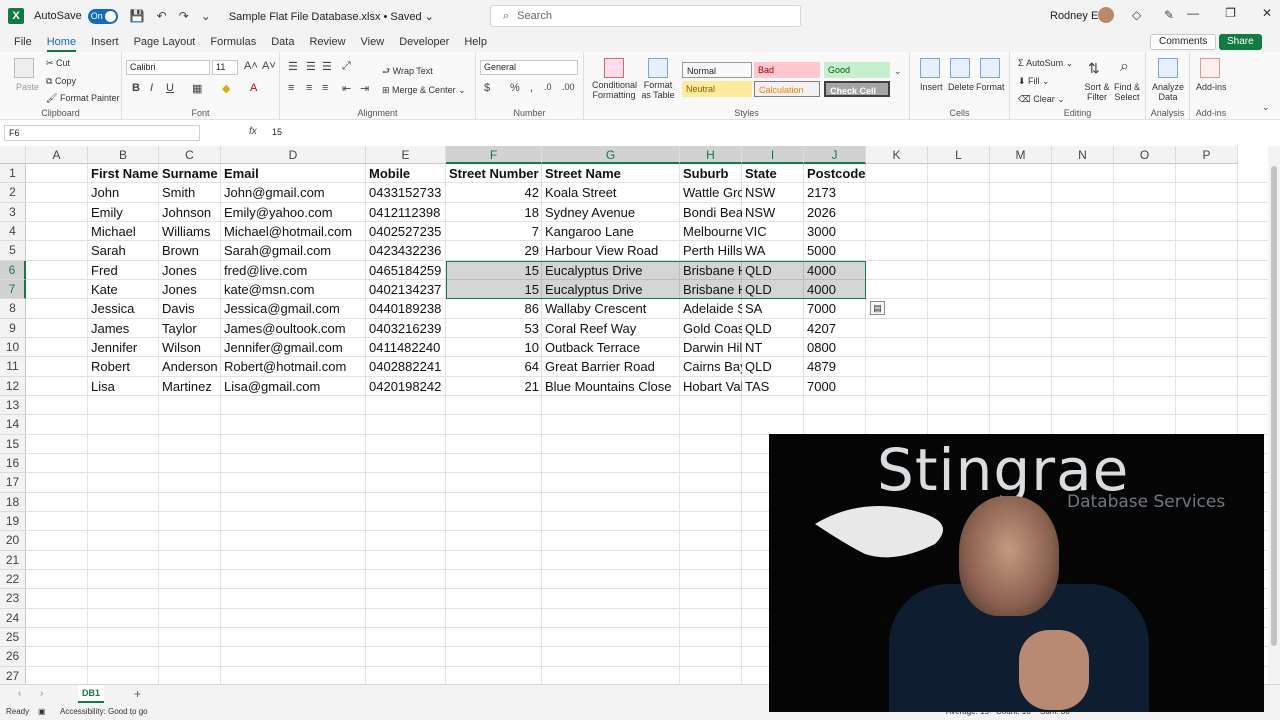 This screenshot has height=720, width=1280. Describe the element at coordinates (475, 42) in the screenshot. I see `tab-help: Help` at that location.